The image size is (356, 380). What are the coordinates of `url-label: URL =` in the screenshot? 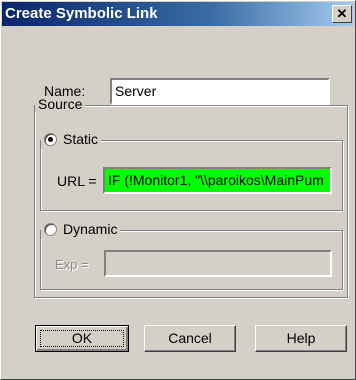 It's located at (77, 181).